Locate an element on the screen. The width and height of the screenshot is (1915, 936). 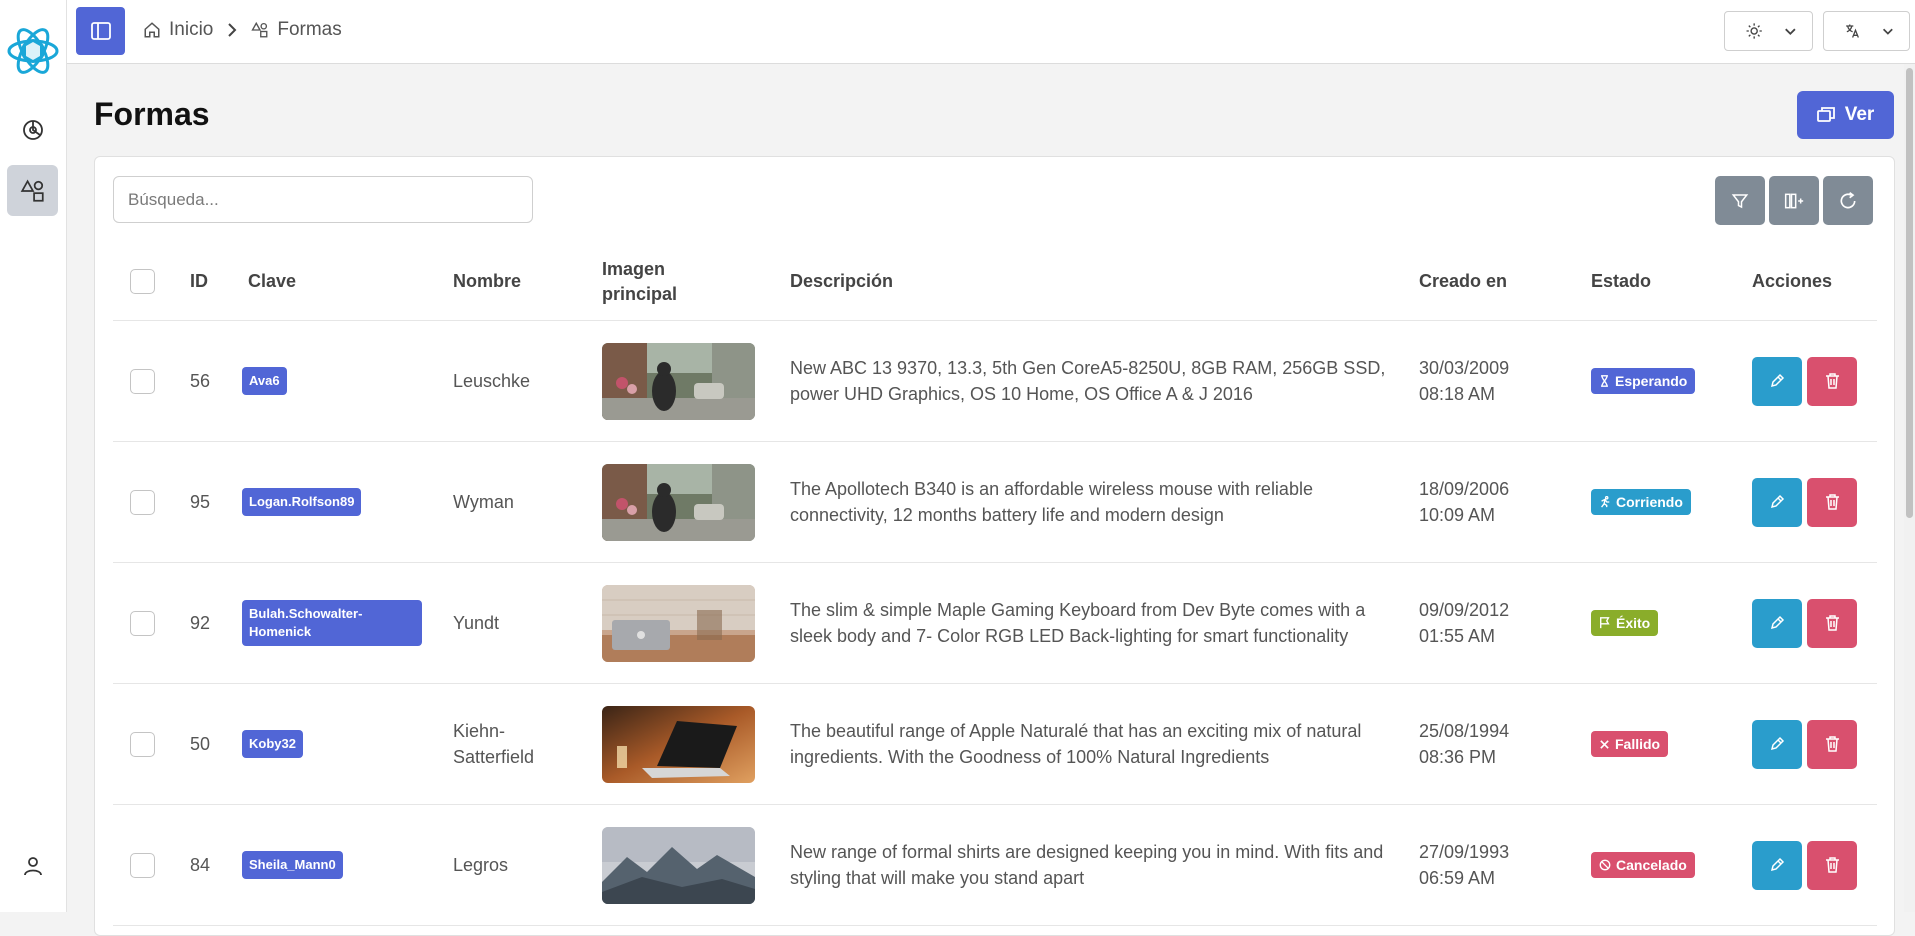
column-header-descripcion: Descripción is located at coordinates (841, 281).